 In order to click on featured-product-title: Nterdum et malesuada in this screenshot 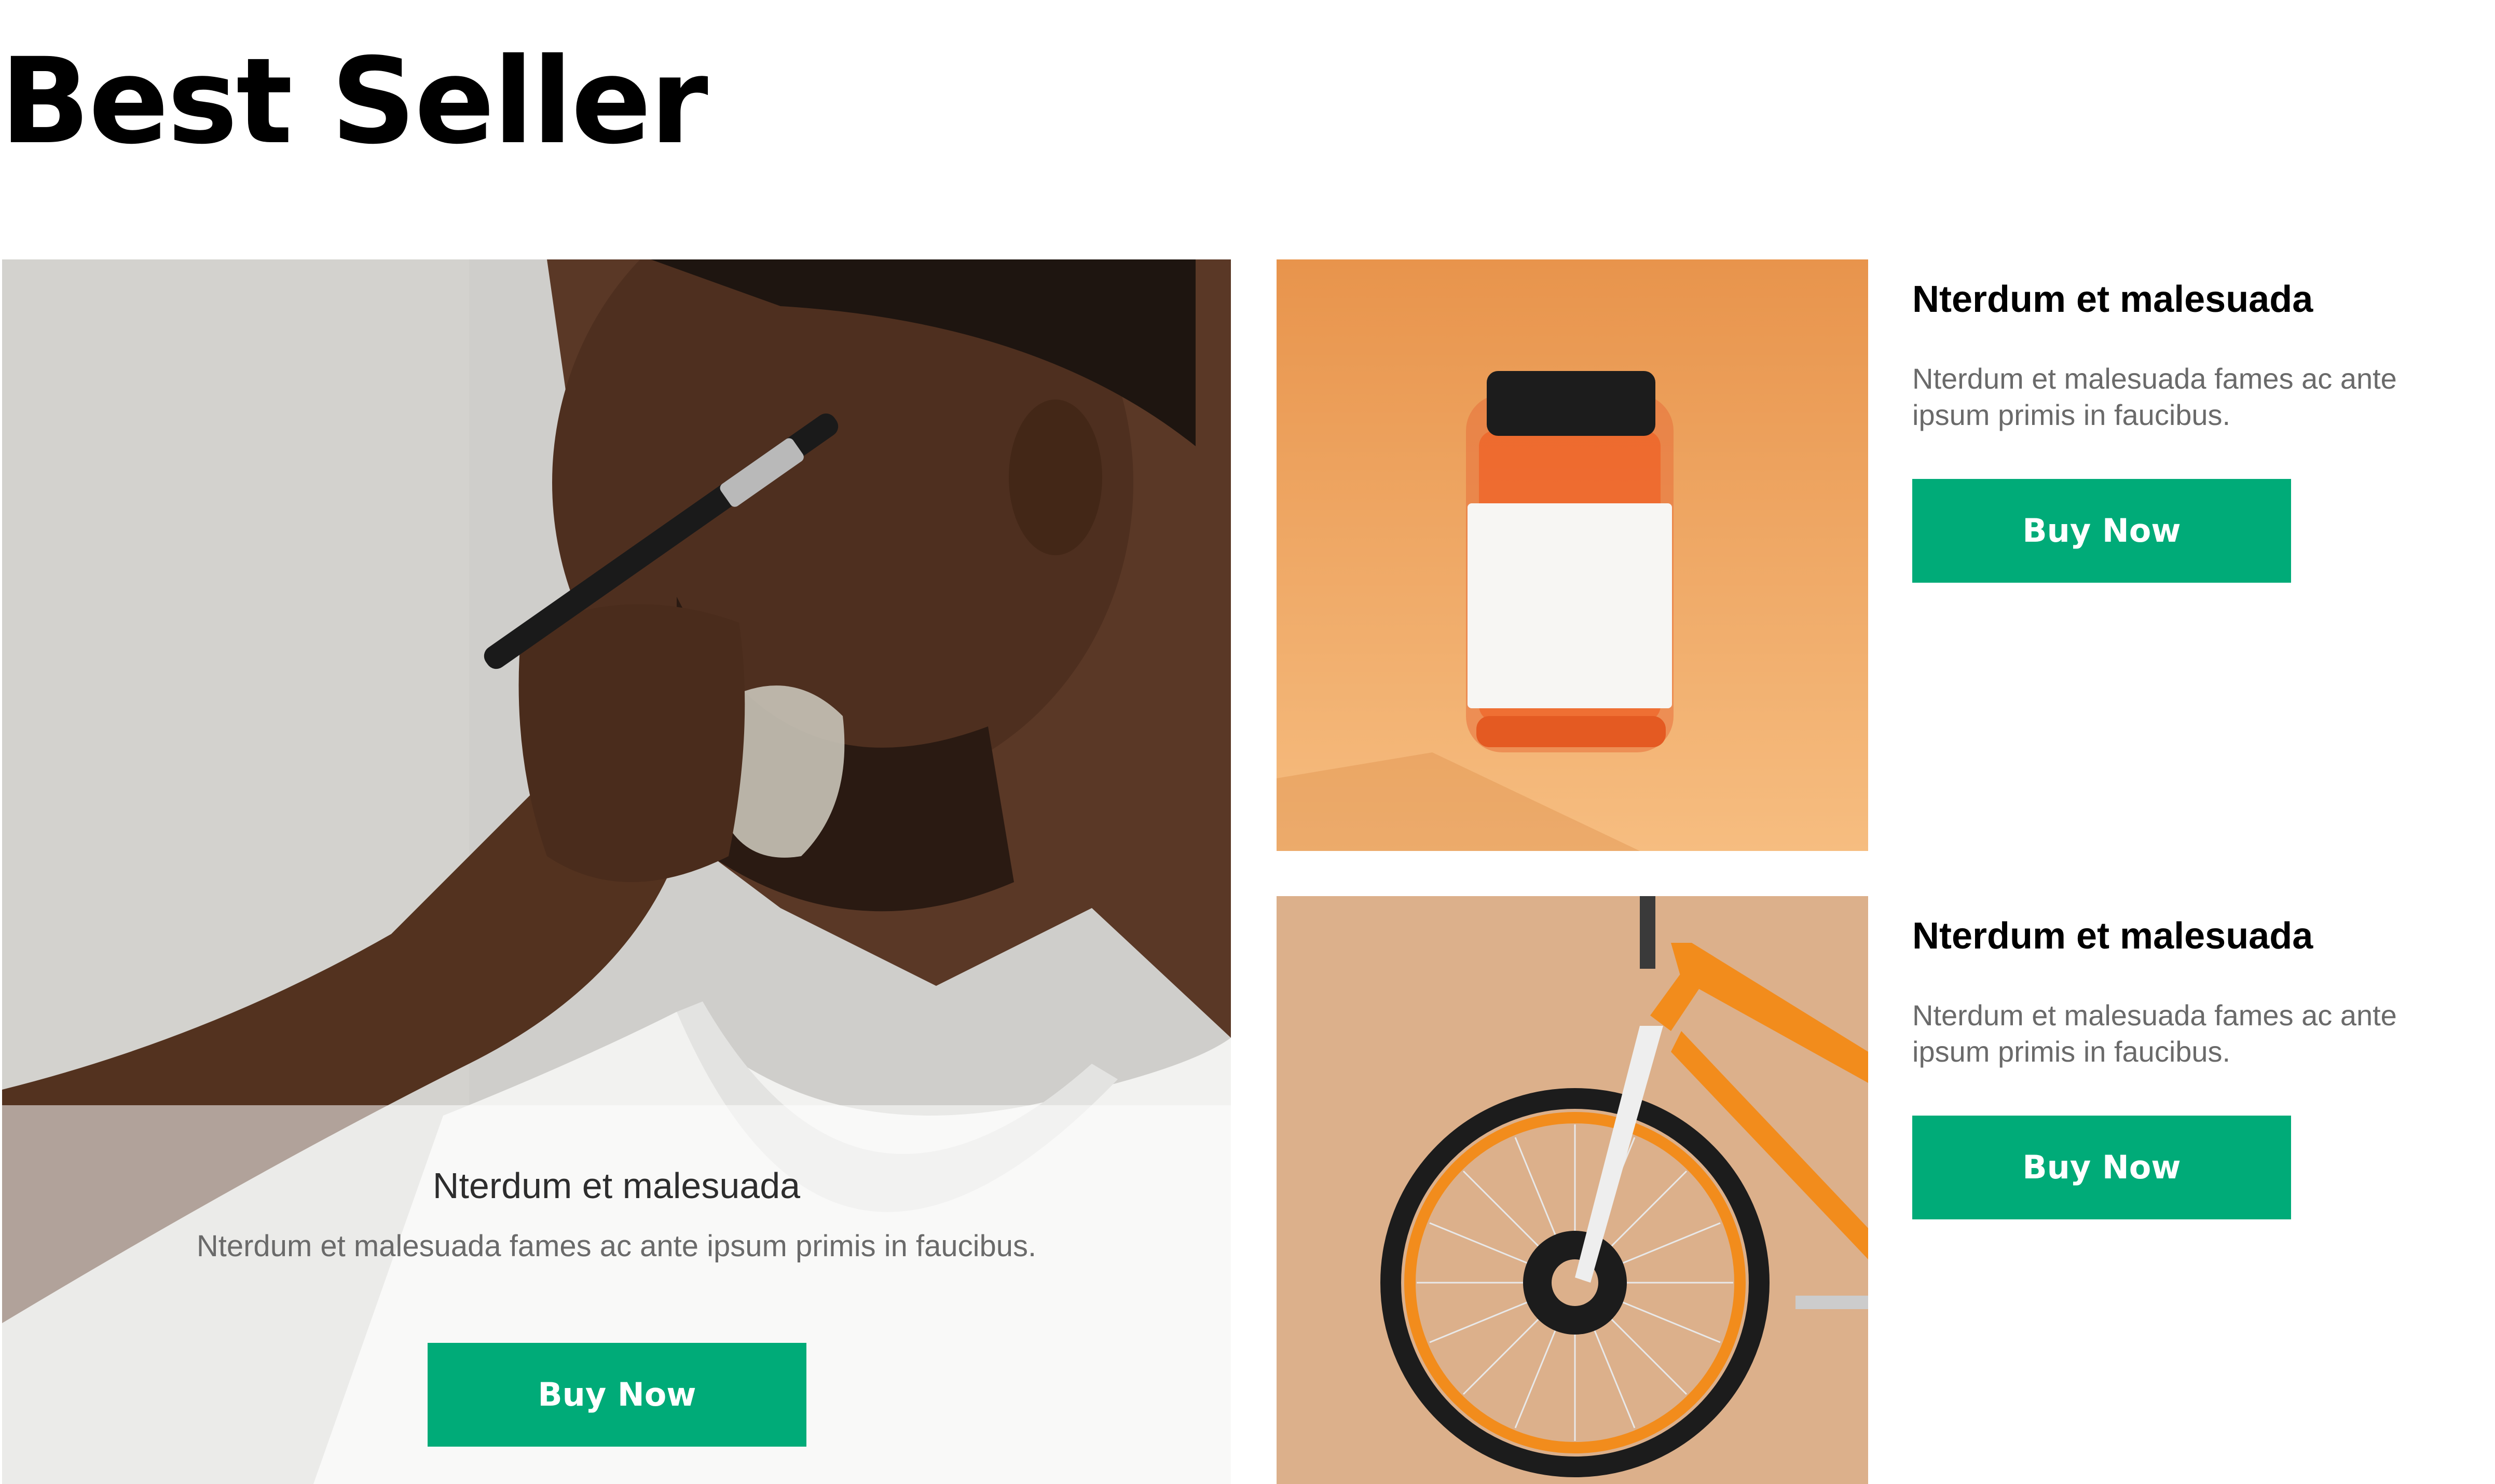, I will do `click(616, 1185)`.